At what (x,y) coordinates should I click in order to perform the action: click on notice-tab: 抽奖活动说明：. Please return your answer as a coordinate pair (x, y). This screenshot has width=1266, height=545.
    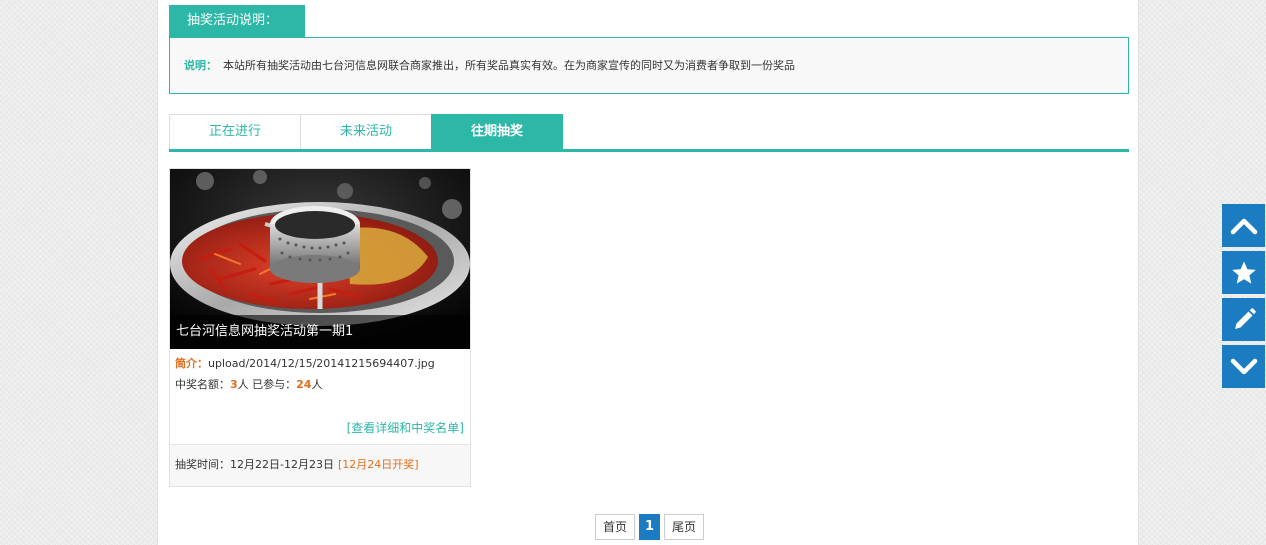
    Looking at the image, I should click on (237, 21).